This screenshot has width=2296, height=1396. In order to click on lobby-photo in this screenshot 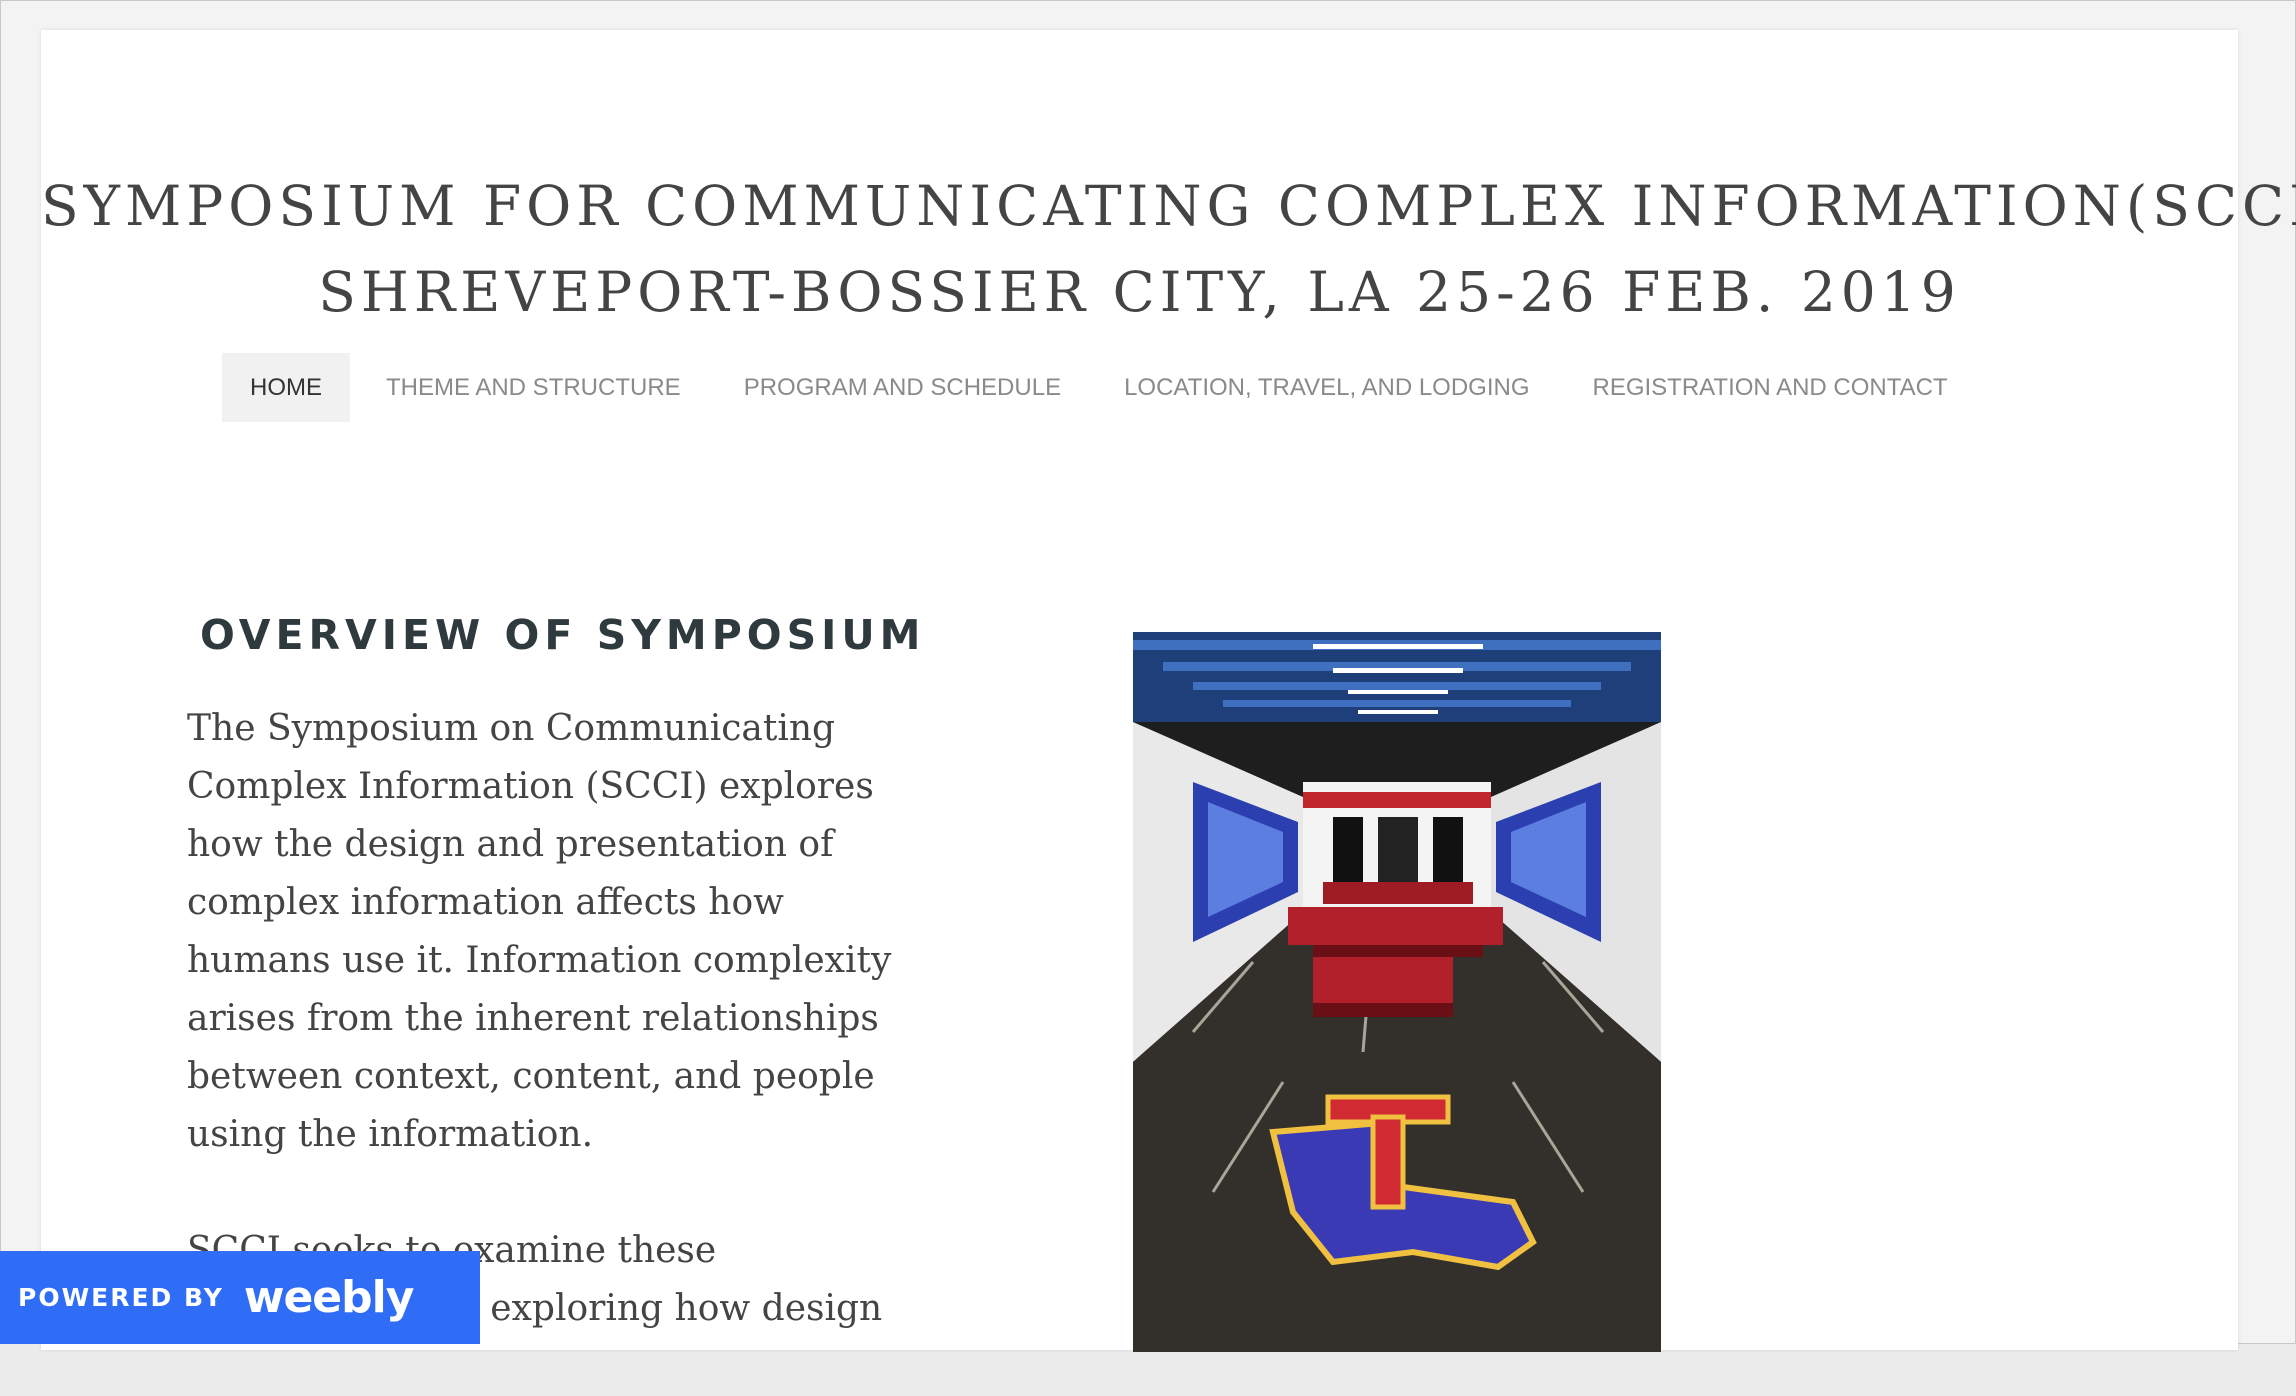, I will do `click(1397, 992)`.